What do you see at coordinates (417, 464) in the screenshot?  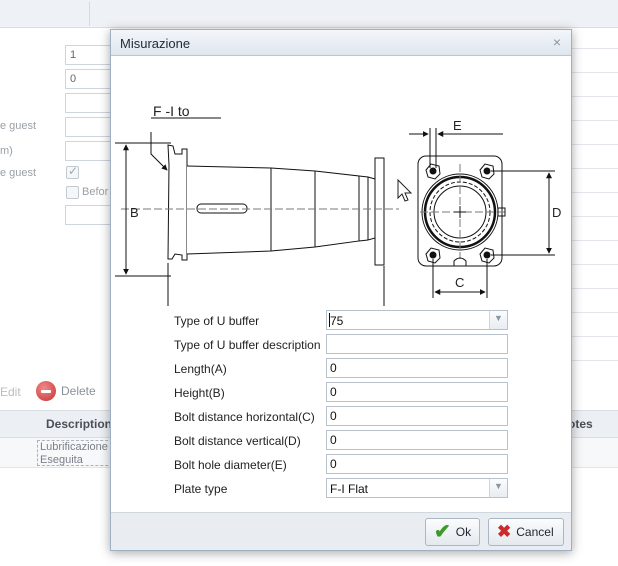 I see `bolt-hole-diameter-input` at bounding box center [417, 464].